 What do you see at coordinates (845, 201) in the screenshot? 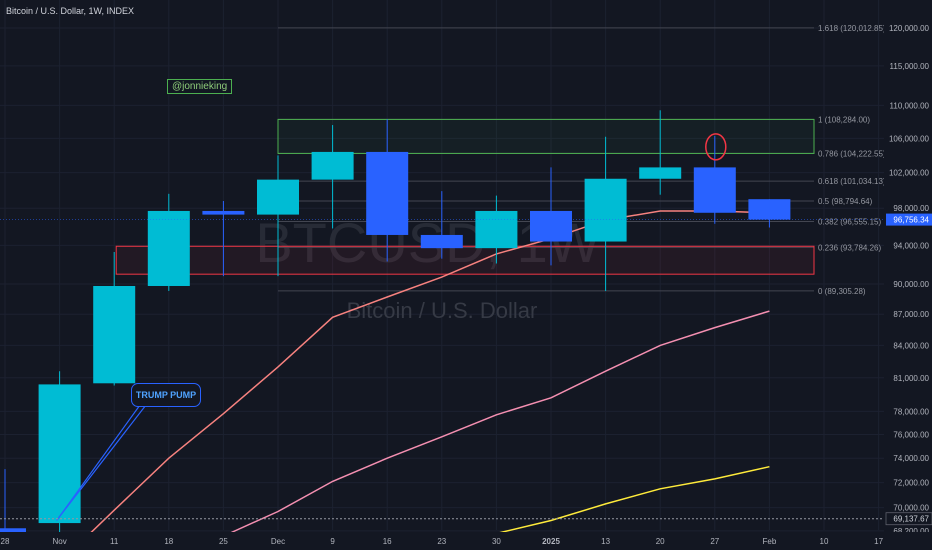
I see `fib-label: 0.5 (98,794.64)` at bounding box center [845, 201].